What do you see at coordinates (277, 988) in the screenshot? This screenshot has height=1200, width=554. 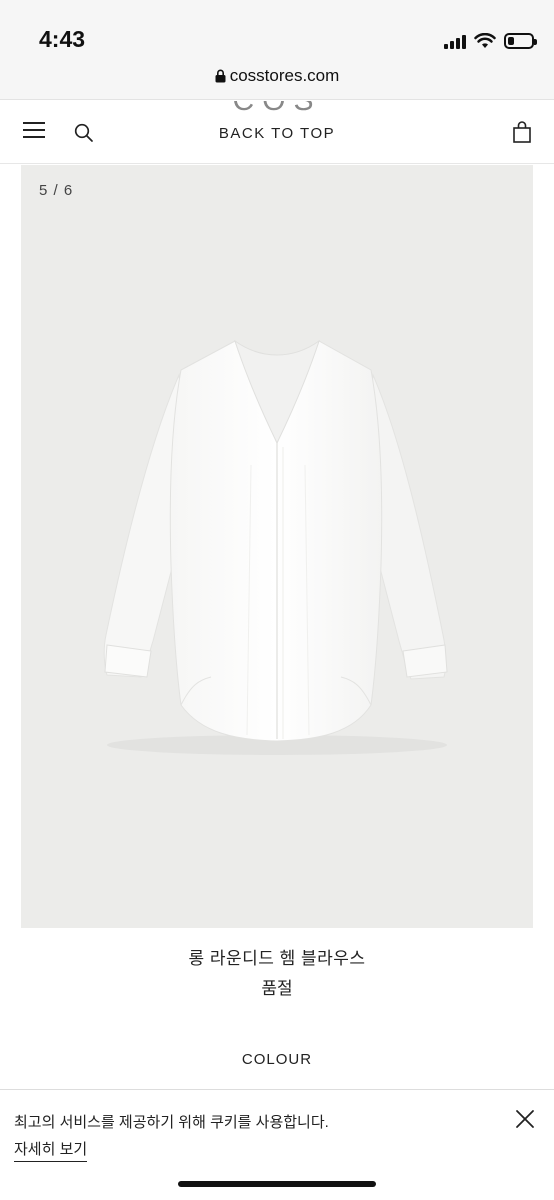 I see `stock-status: 품절` at bounding box center [277, 988].